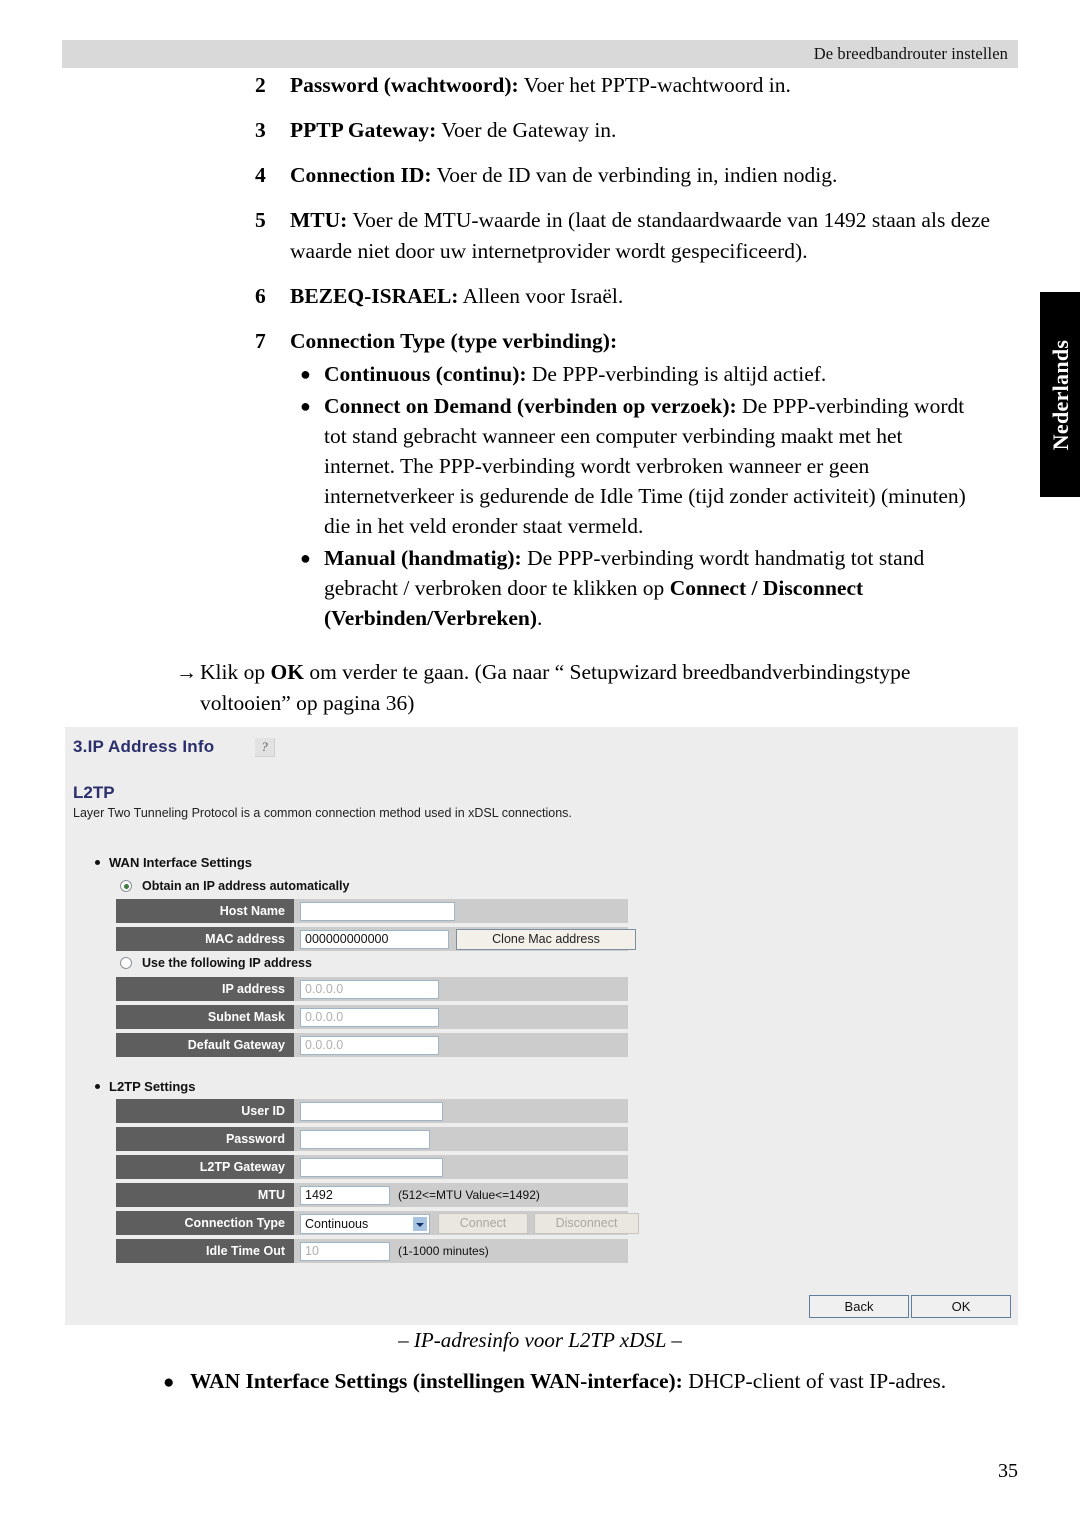 Image resolution: width=1080 pixels, height=1535 pixels. What do you see at coordinates (227, 963) in the screenshot?
I see `radio-label: Use the following IP address` at bounding box center [227, 963].